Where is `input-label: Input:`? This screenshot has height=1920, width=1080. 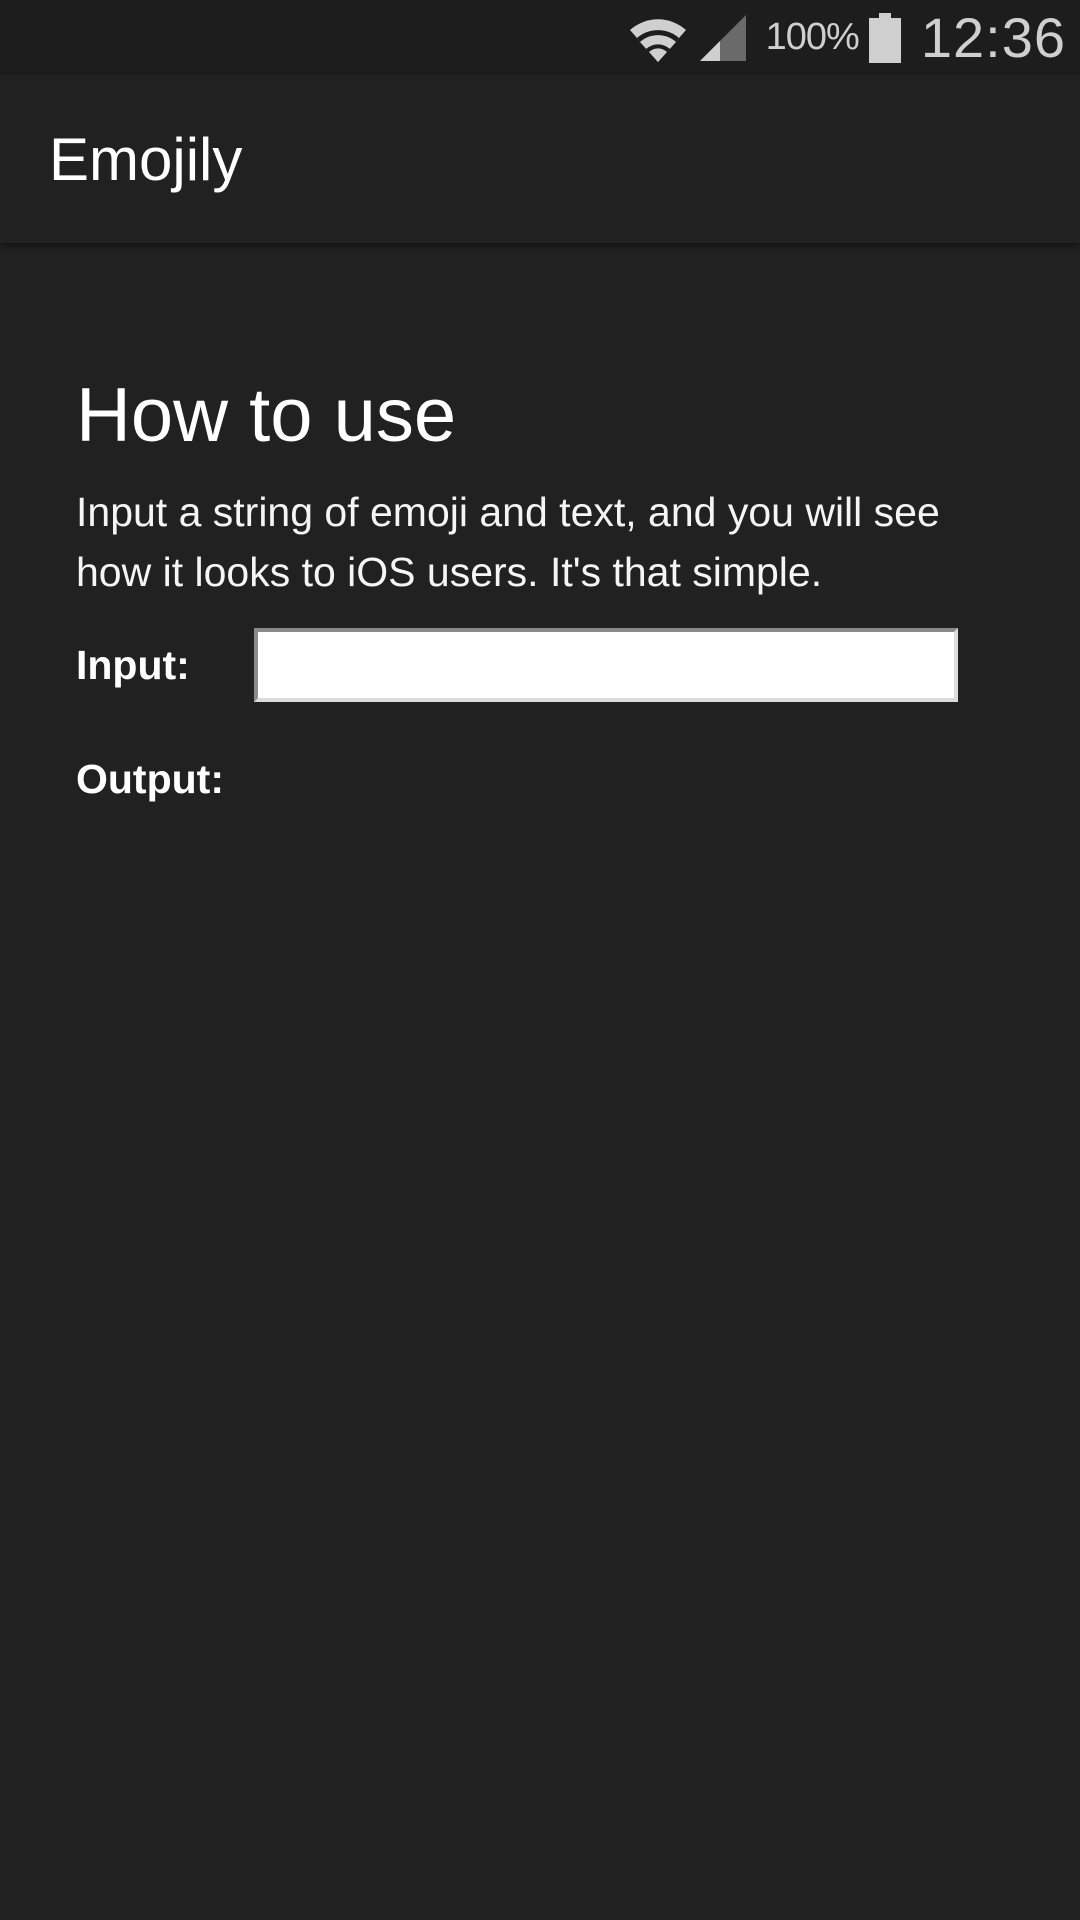 input-label: Input: is located at coordinates (133, 664).